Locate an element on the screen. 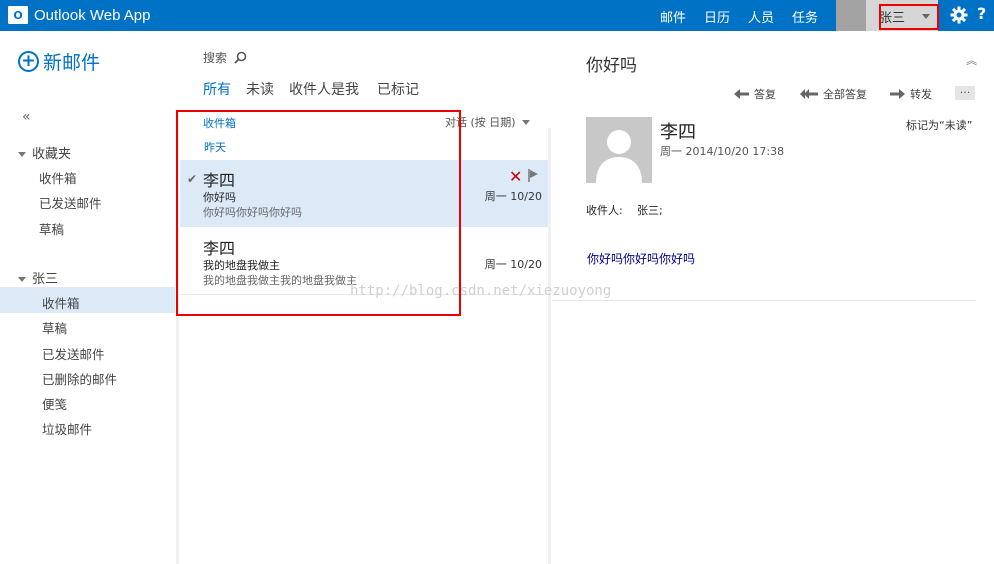 The height and width of the screenshot is (564, 994). new-mail-label: 新邮件 is located at coordinates (72, 63).